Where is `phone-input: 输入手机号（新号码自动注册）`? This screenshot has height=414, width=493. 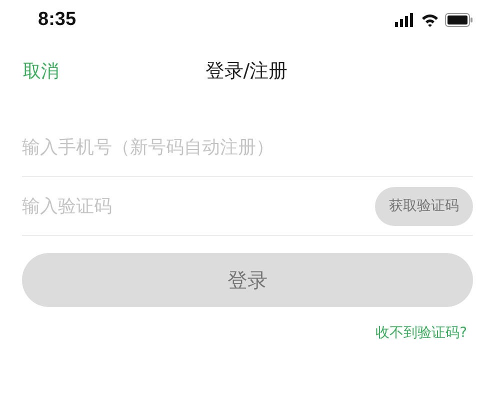
phone-input: 输入手机号（新号码自动注册） is located at coordinates (247, 147).